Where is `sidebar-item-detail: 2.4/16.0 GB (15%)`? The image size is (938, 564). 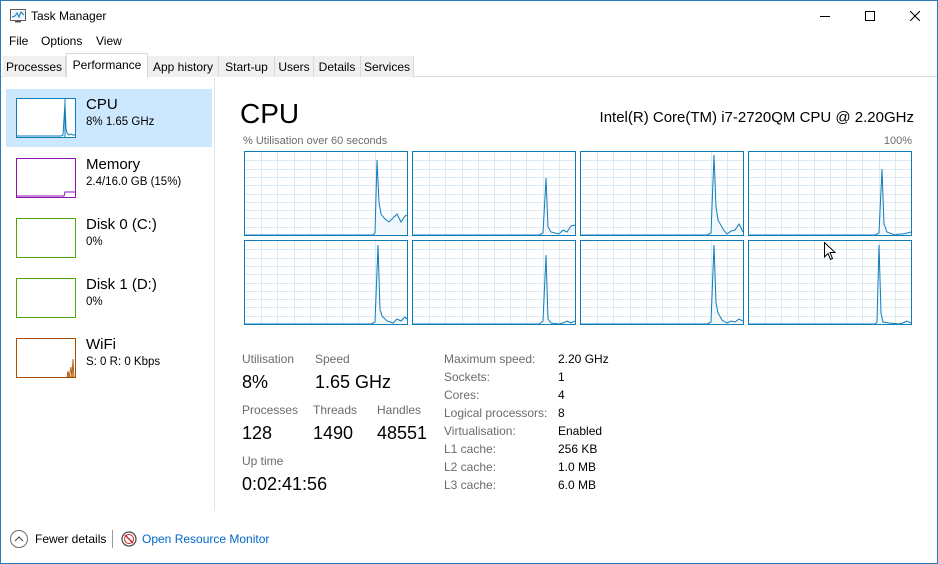
sidebar-item-detail: 2.4/16.0 GB (15%) is located at coordinates (134, 182).